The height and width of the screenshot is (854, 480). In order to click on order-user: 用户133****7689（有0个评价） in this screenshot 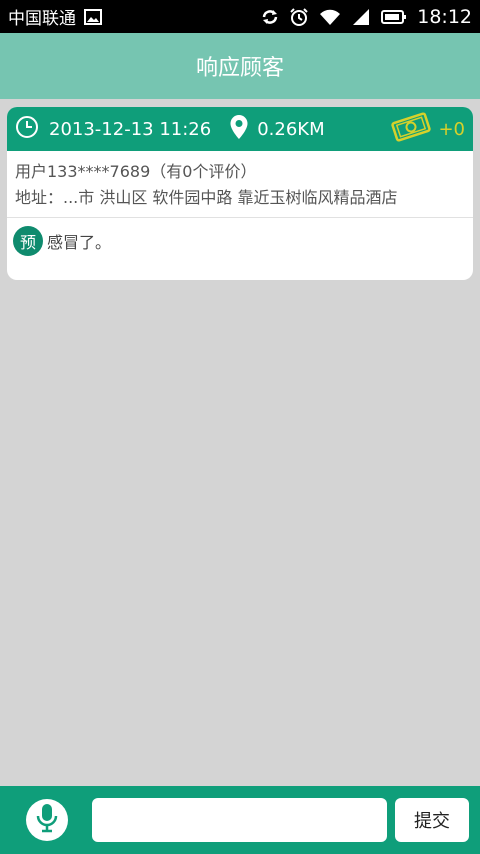, I will do `click(136, 171)`.